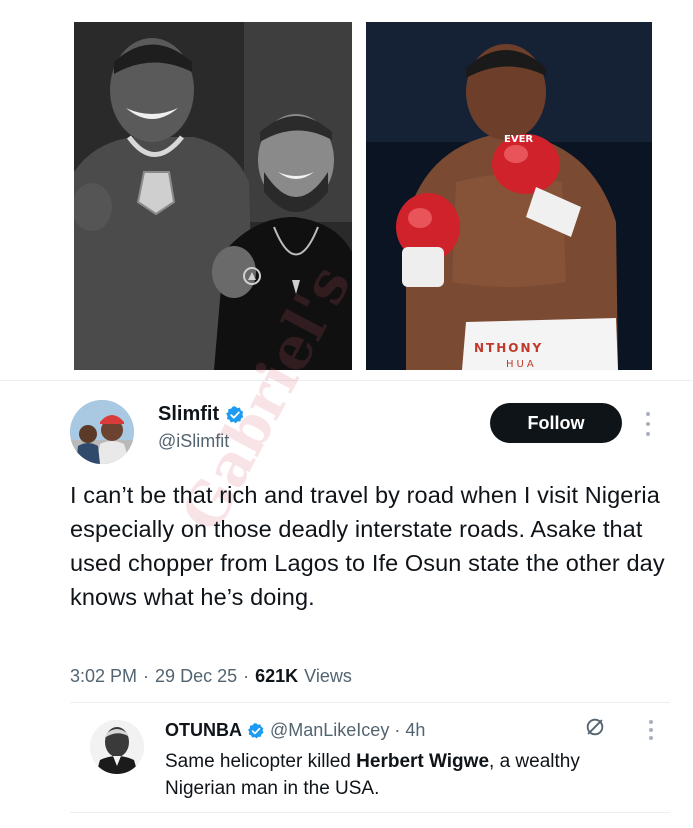 The height and width of the screenshot is (828, 693). I want to click on author-handle: @iSlimfit, so click(193, 441).